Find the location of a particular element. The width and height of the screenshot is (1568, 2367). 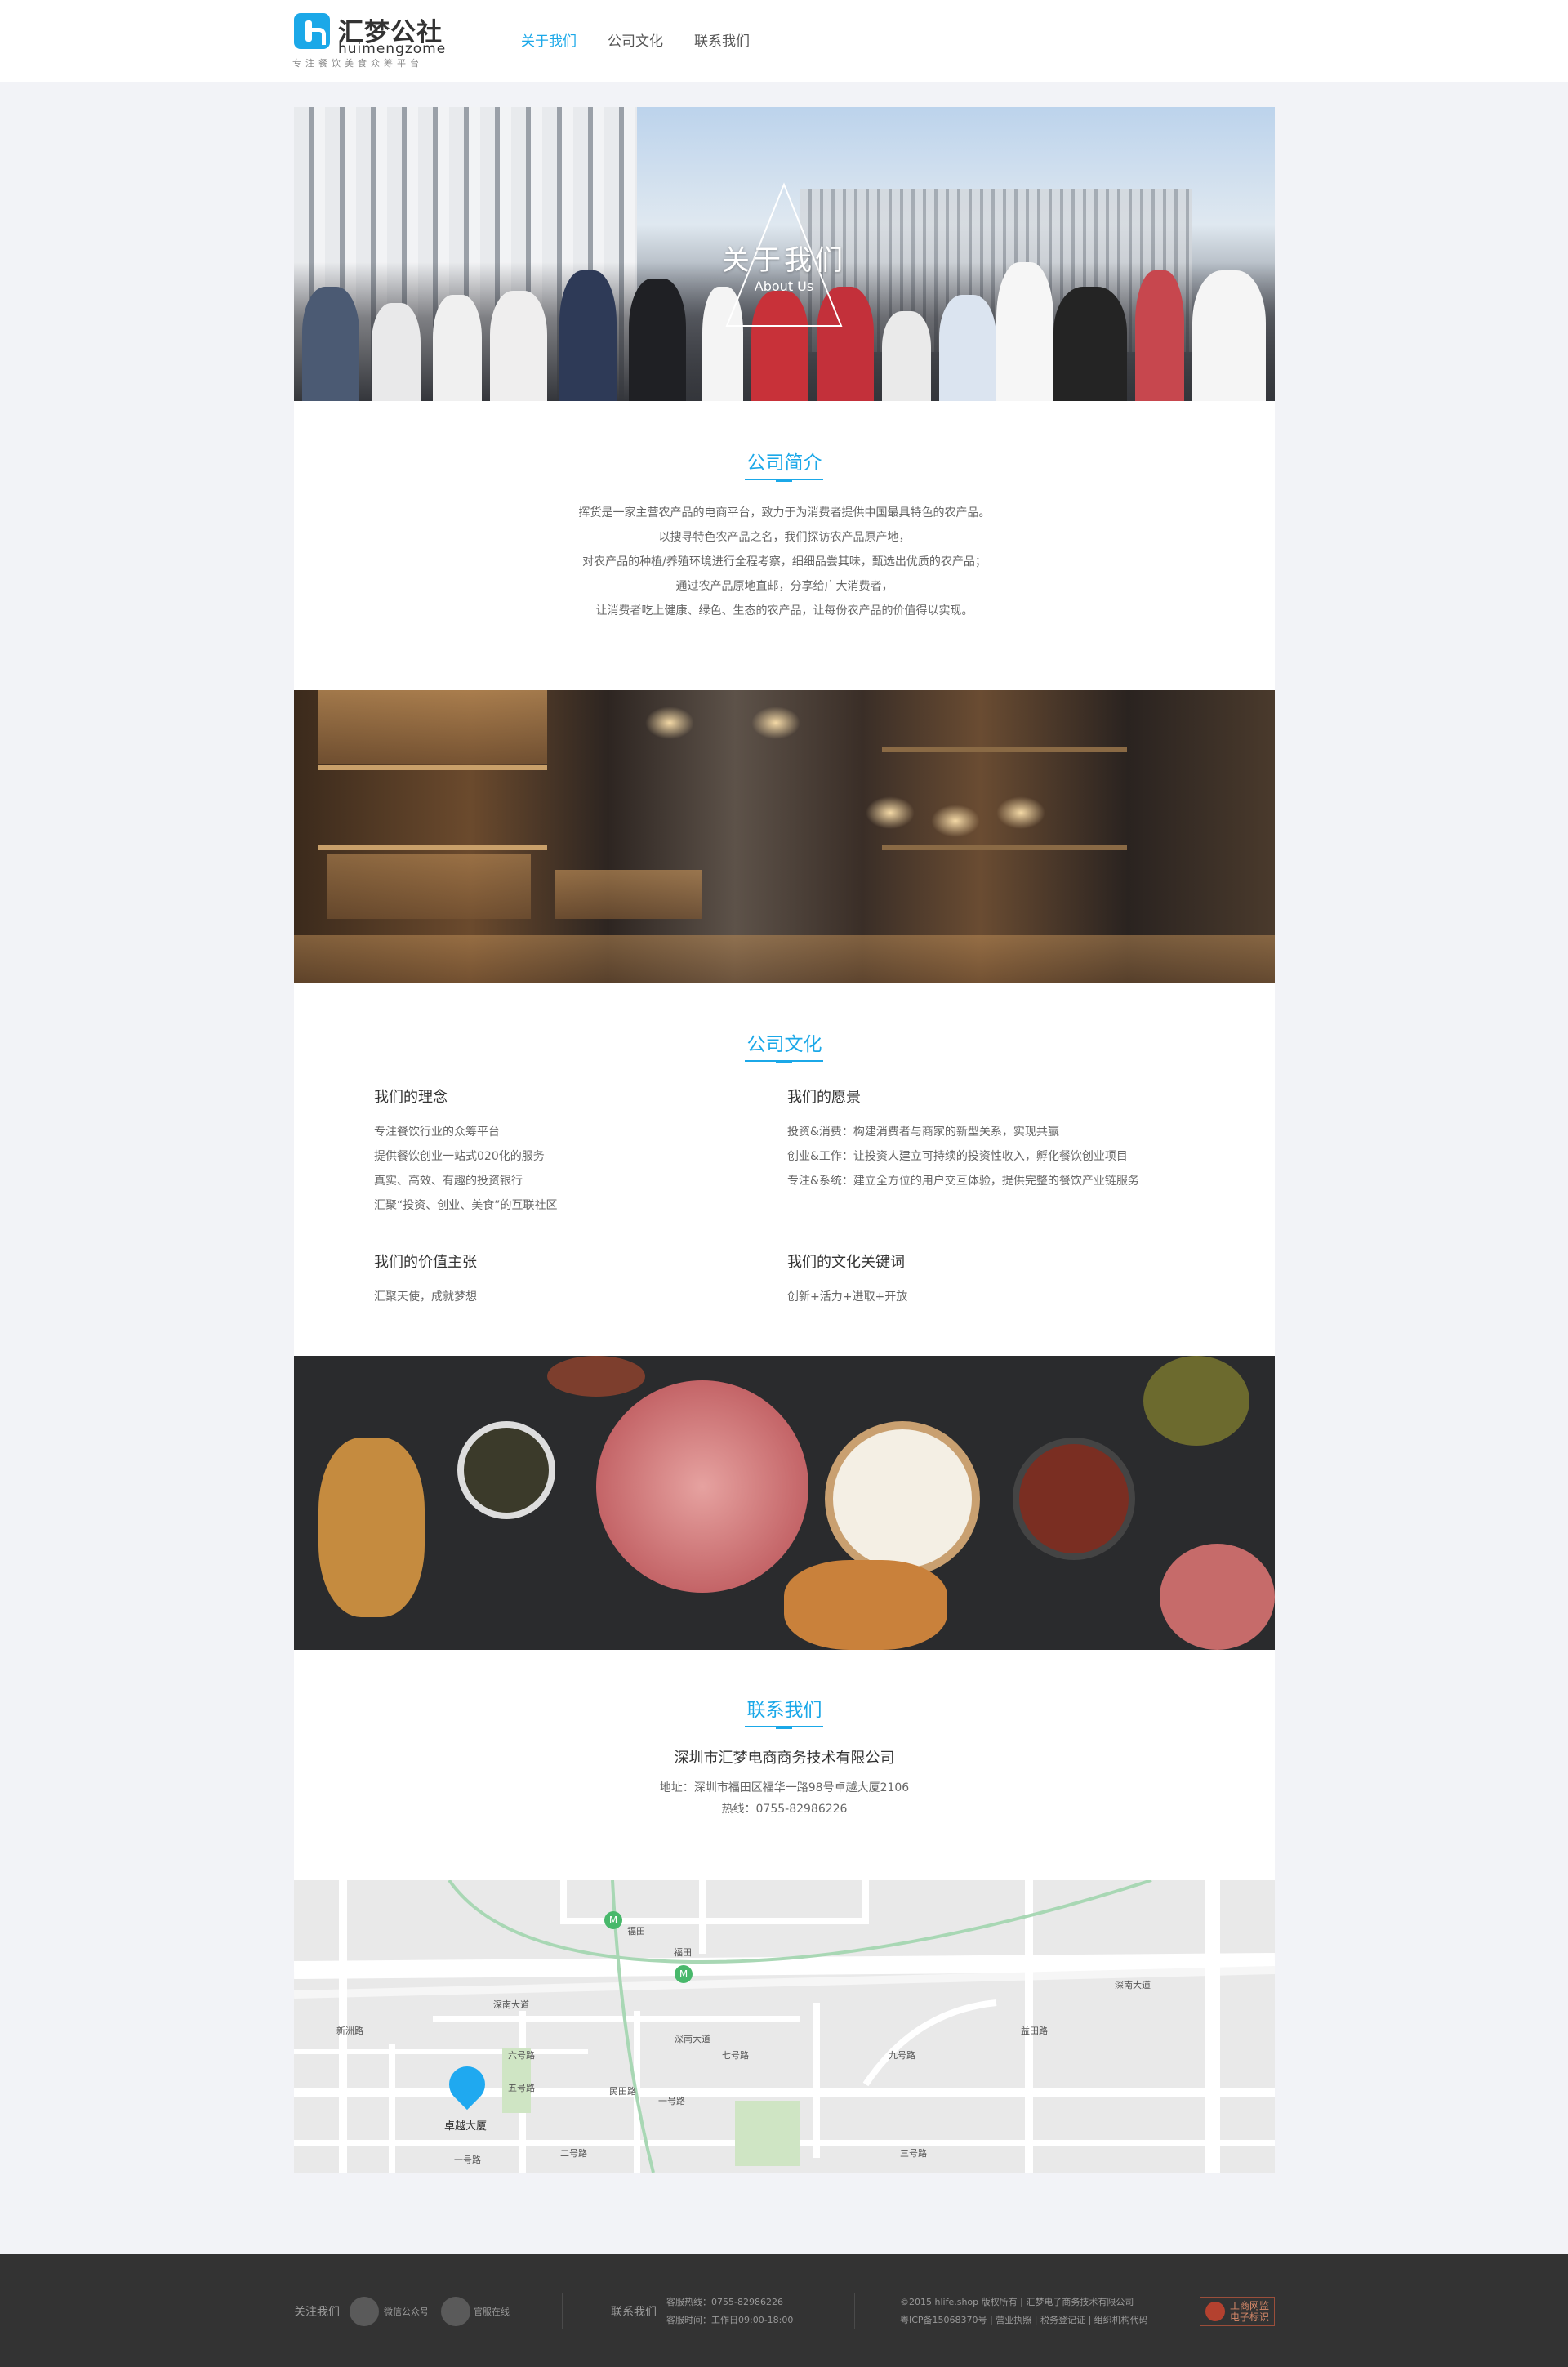

main-nav: 关于我们 公司文化 联系我们 is located at coordinates (651, 39).